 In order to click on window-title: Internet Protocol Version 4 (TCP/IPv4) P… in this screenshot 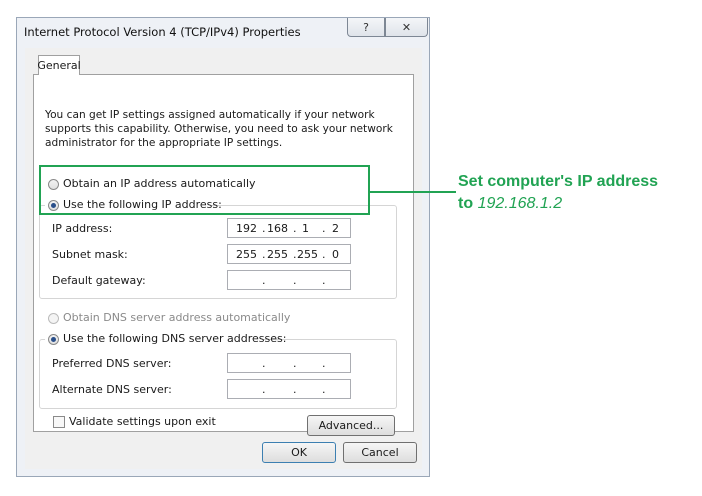, I will do `click(162, 32)`.